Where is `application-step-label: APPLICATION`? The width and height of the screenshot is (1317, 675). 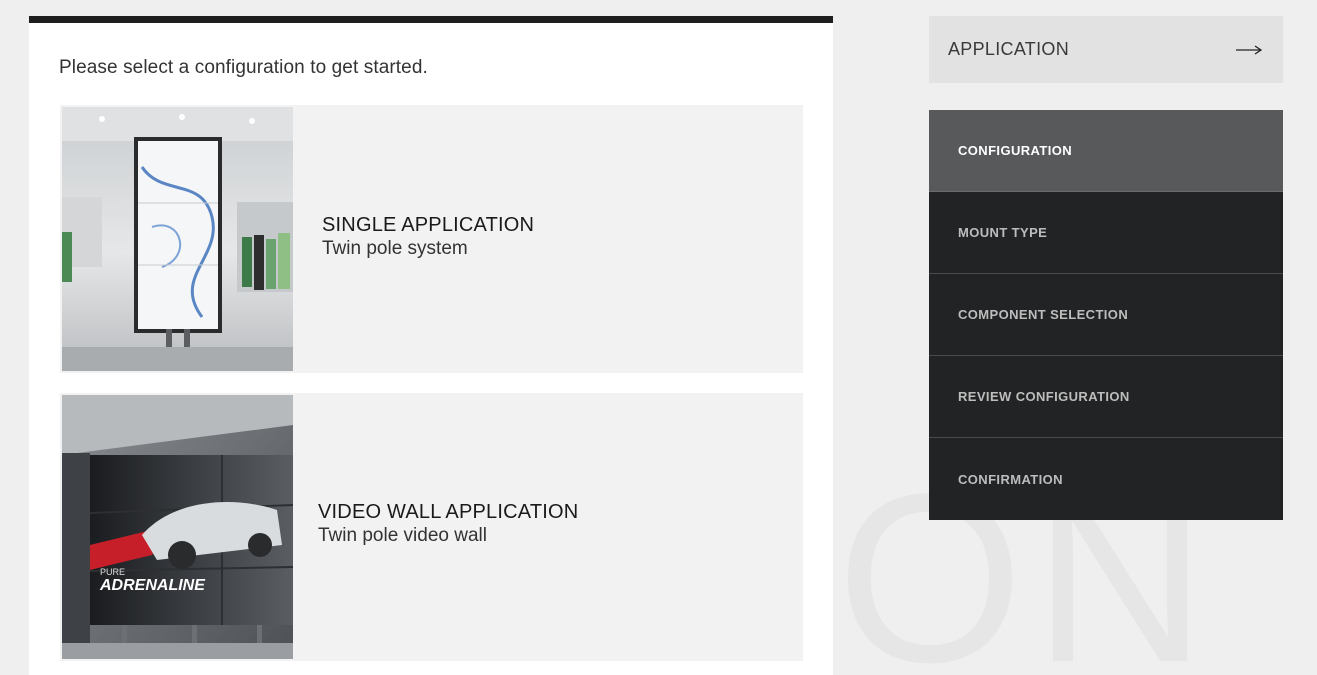 application-step-label: APPLICATION is located at coordinates (1008, 49).